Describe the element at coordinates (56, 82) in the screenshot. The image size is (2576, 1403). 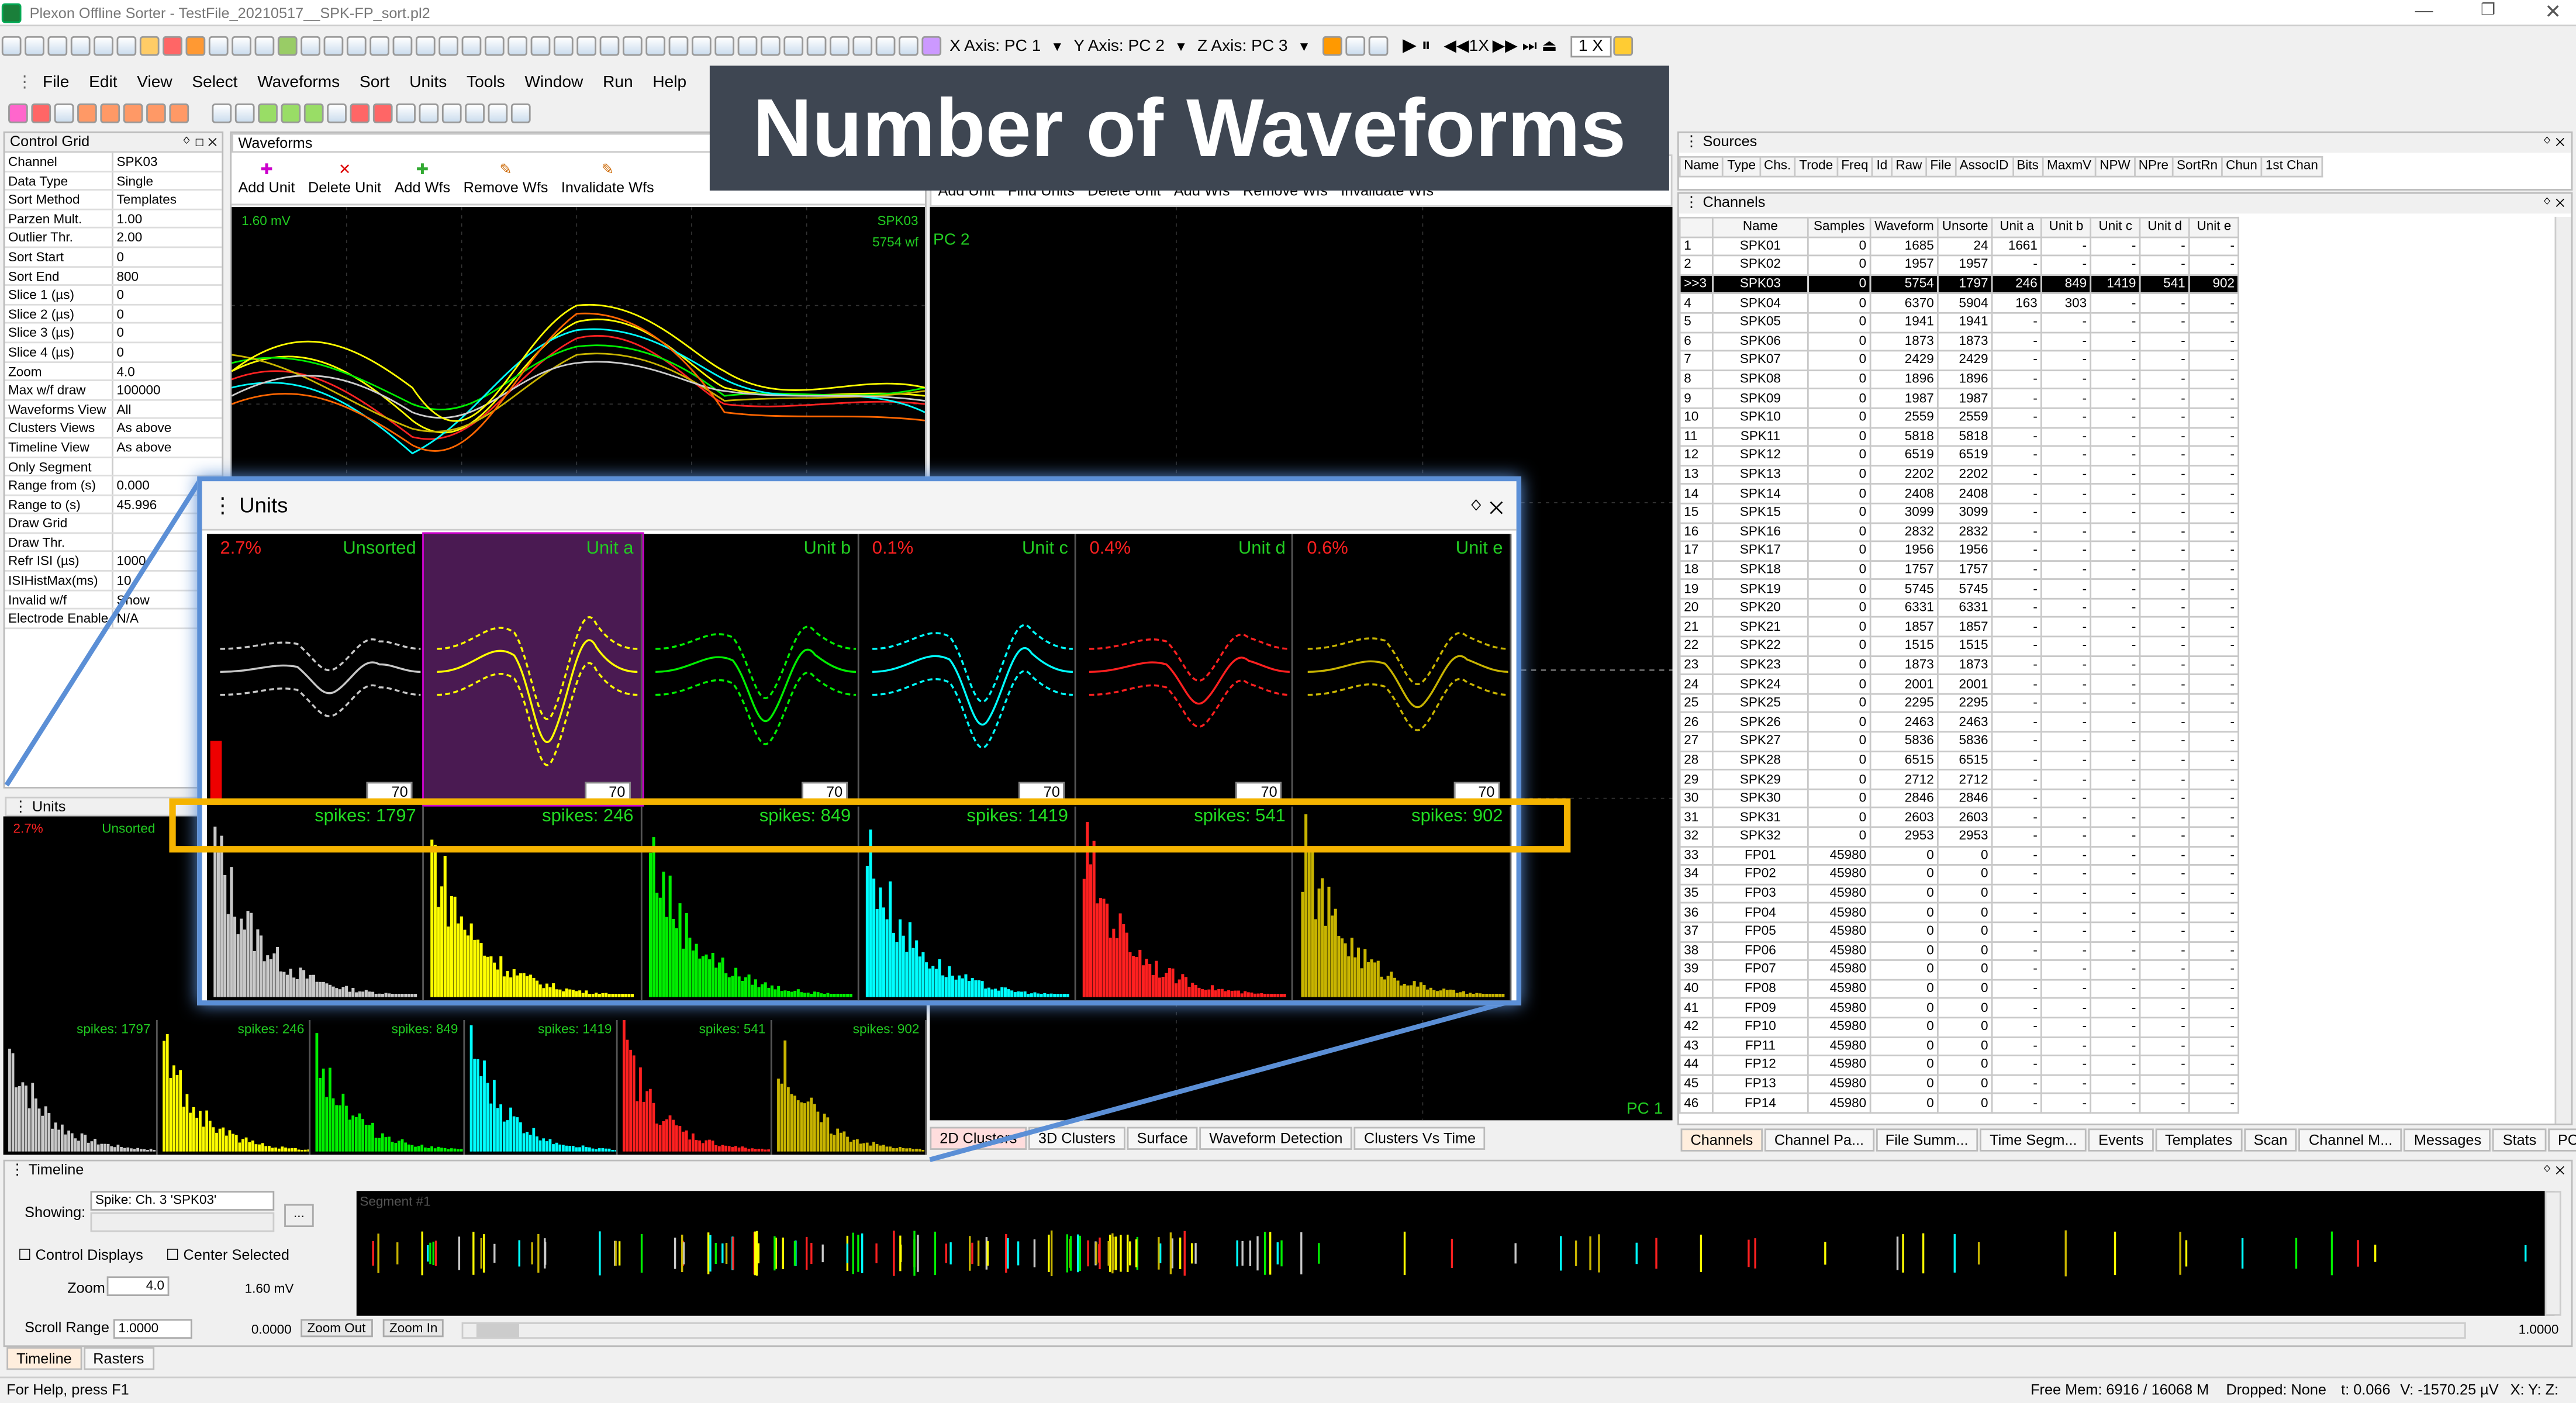
I see `menu-file: File` at that location.